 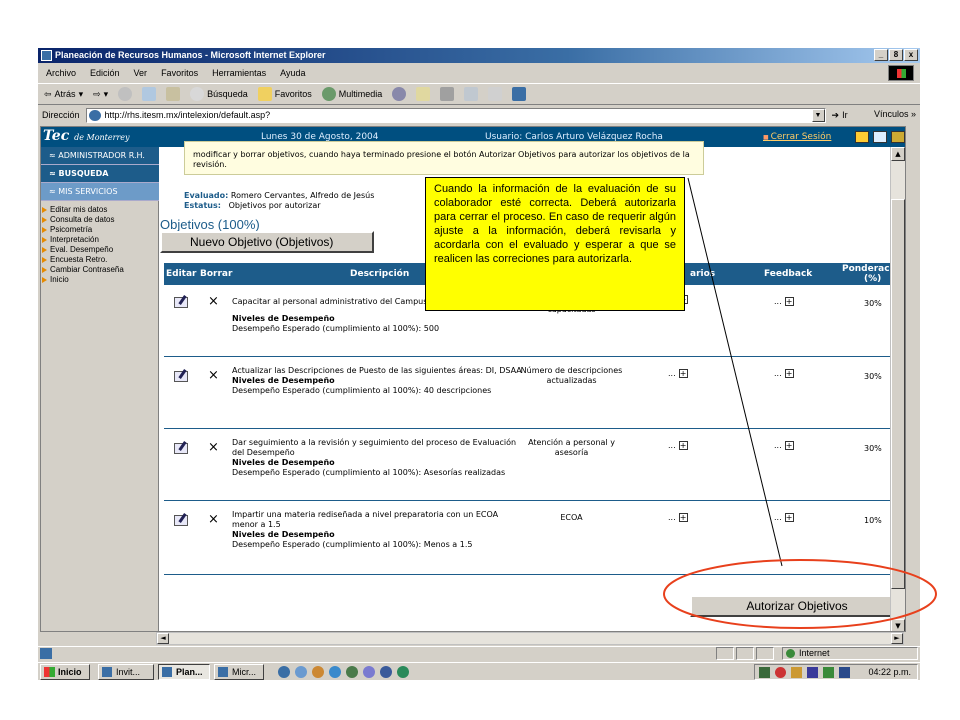 I want to click on favorites-label: Favoritos, so click(x=293, y=94).